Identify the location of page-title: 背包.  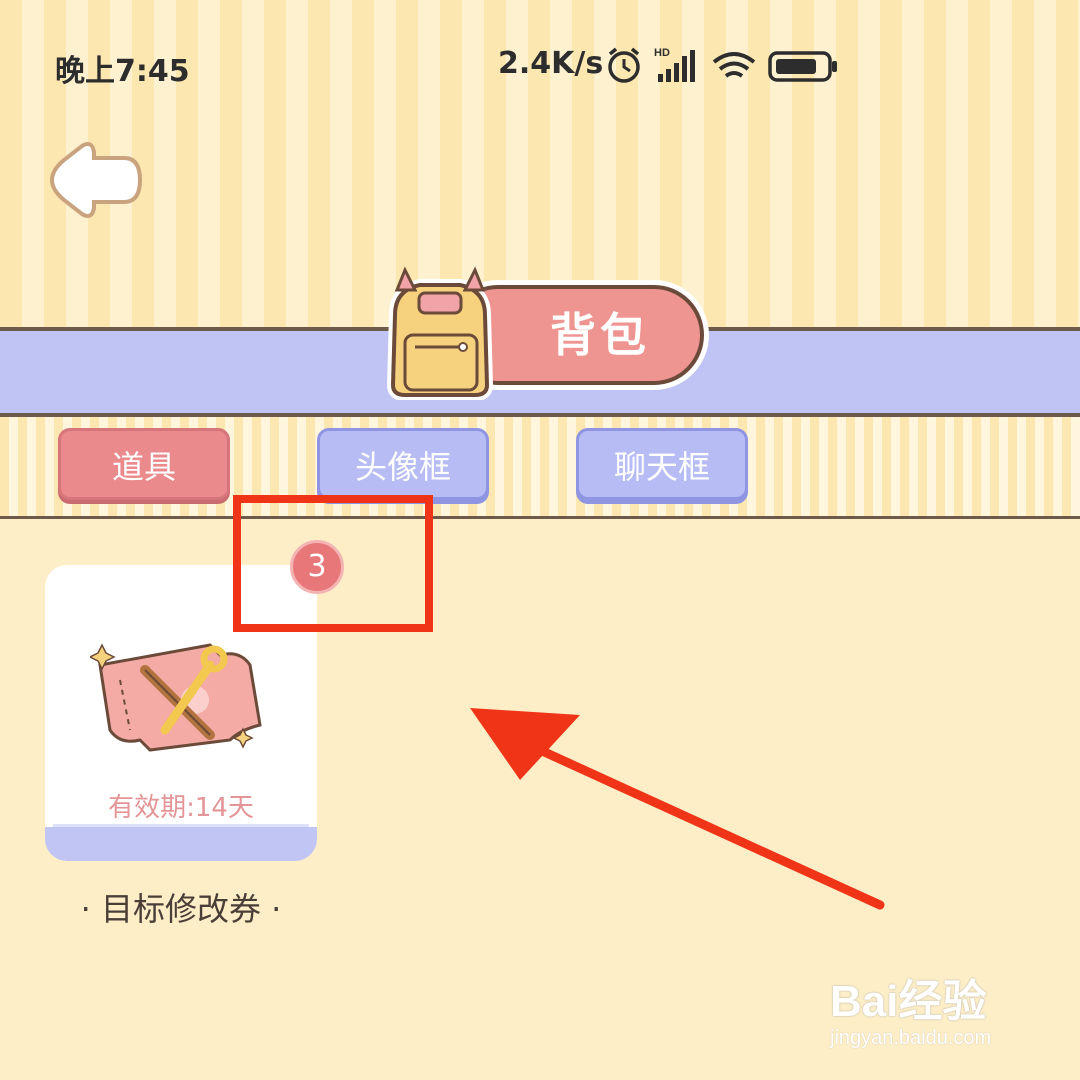
(600, 335).